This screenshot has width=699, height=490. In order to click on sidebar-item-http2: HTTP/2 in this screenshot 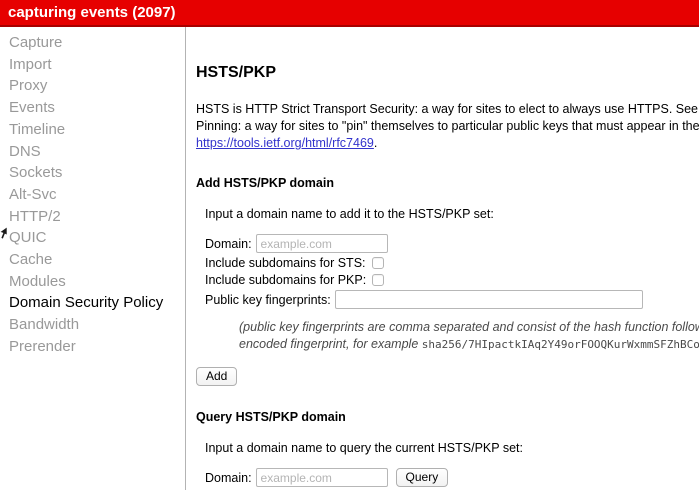, I will do `click(92, 217)`.